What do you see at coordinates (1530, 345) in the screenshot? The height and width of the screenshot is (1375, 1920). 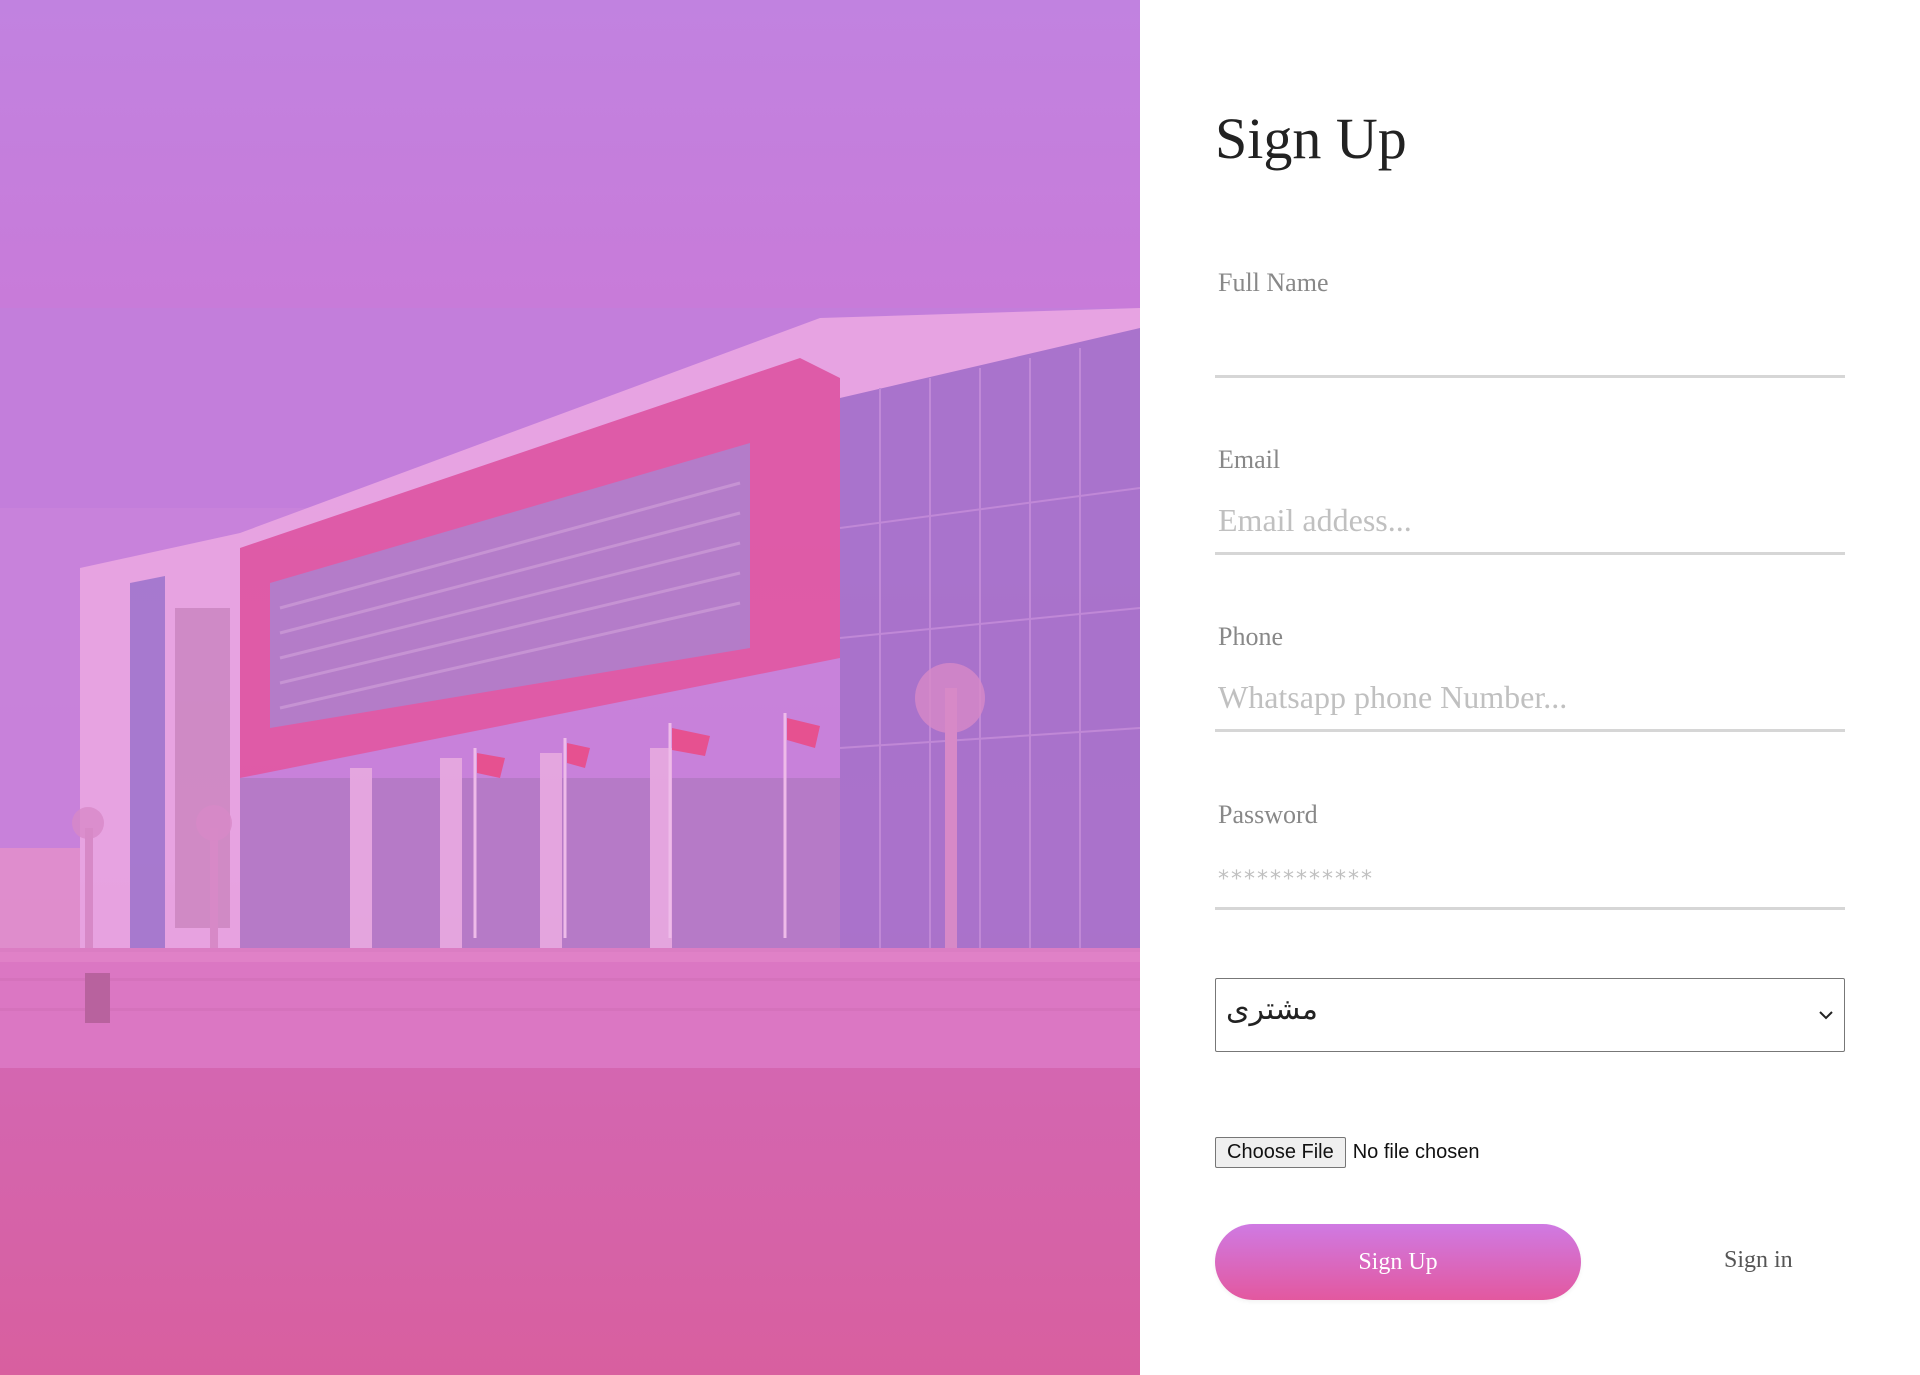 I see `full-name-input` at bounding box center [1530, 345].